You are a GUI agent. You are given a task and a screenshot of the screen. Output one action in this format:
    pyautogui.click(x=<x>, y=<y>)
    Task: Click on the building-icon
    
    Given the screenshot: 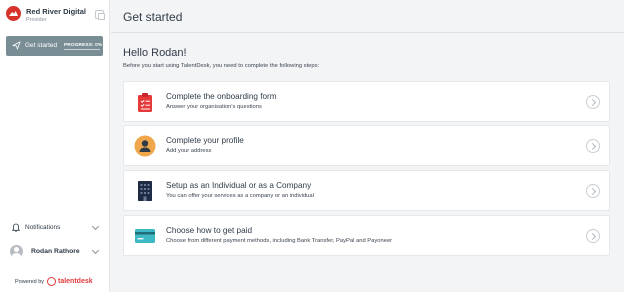 What is the action you would take?
    pyautogui.click(x=145, y=191)
    